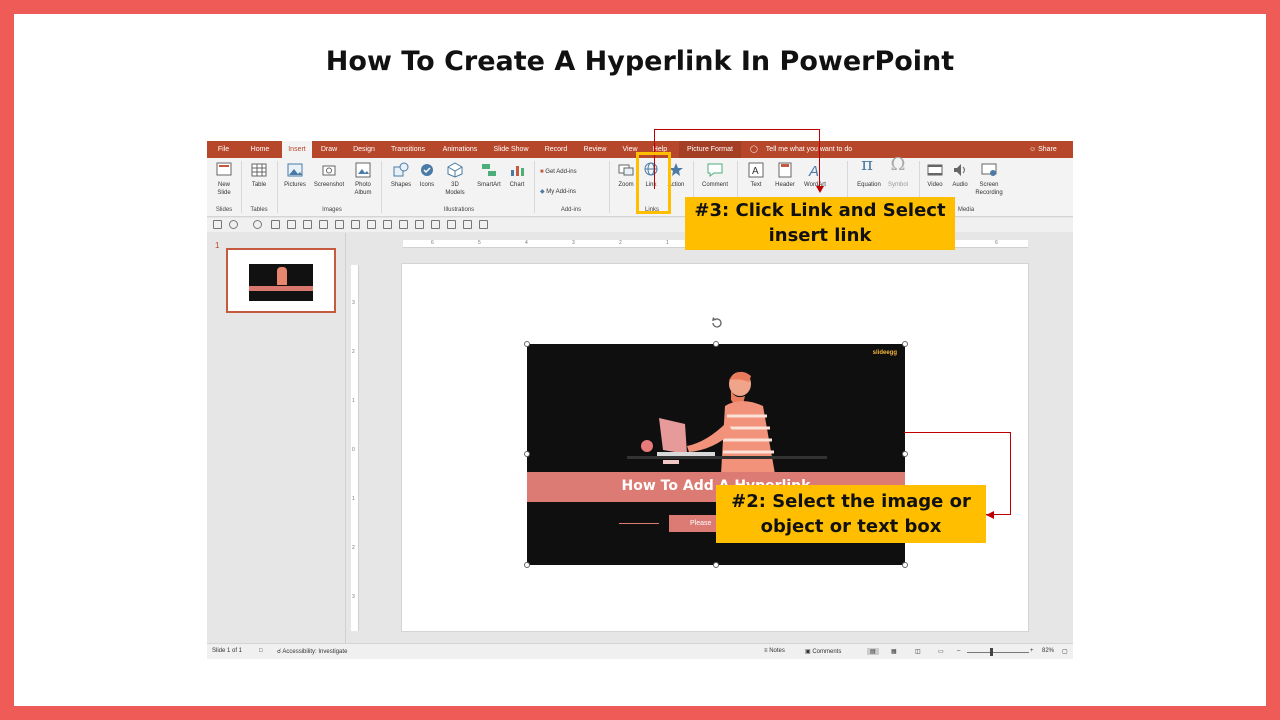 The width and height of the screenshot is (1280, 720). I want to click on bring-forward-icon, so click(419, 224).